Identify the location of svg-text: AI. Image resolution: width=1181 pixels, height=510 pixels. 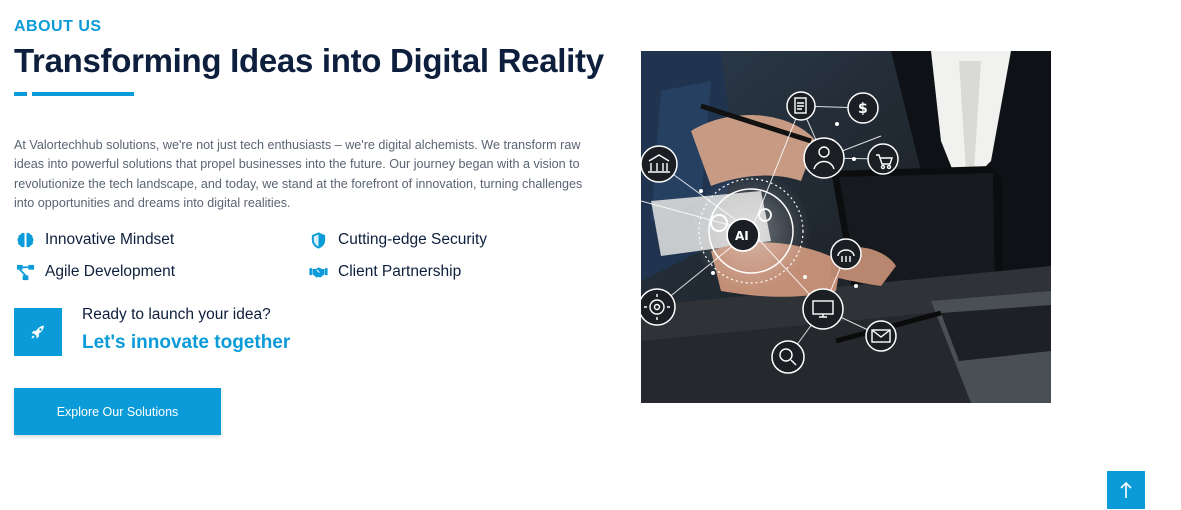
(742, 236).